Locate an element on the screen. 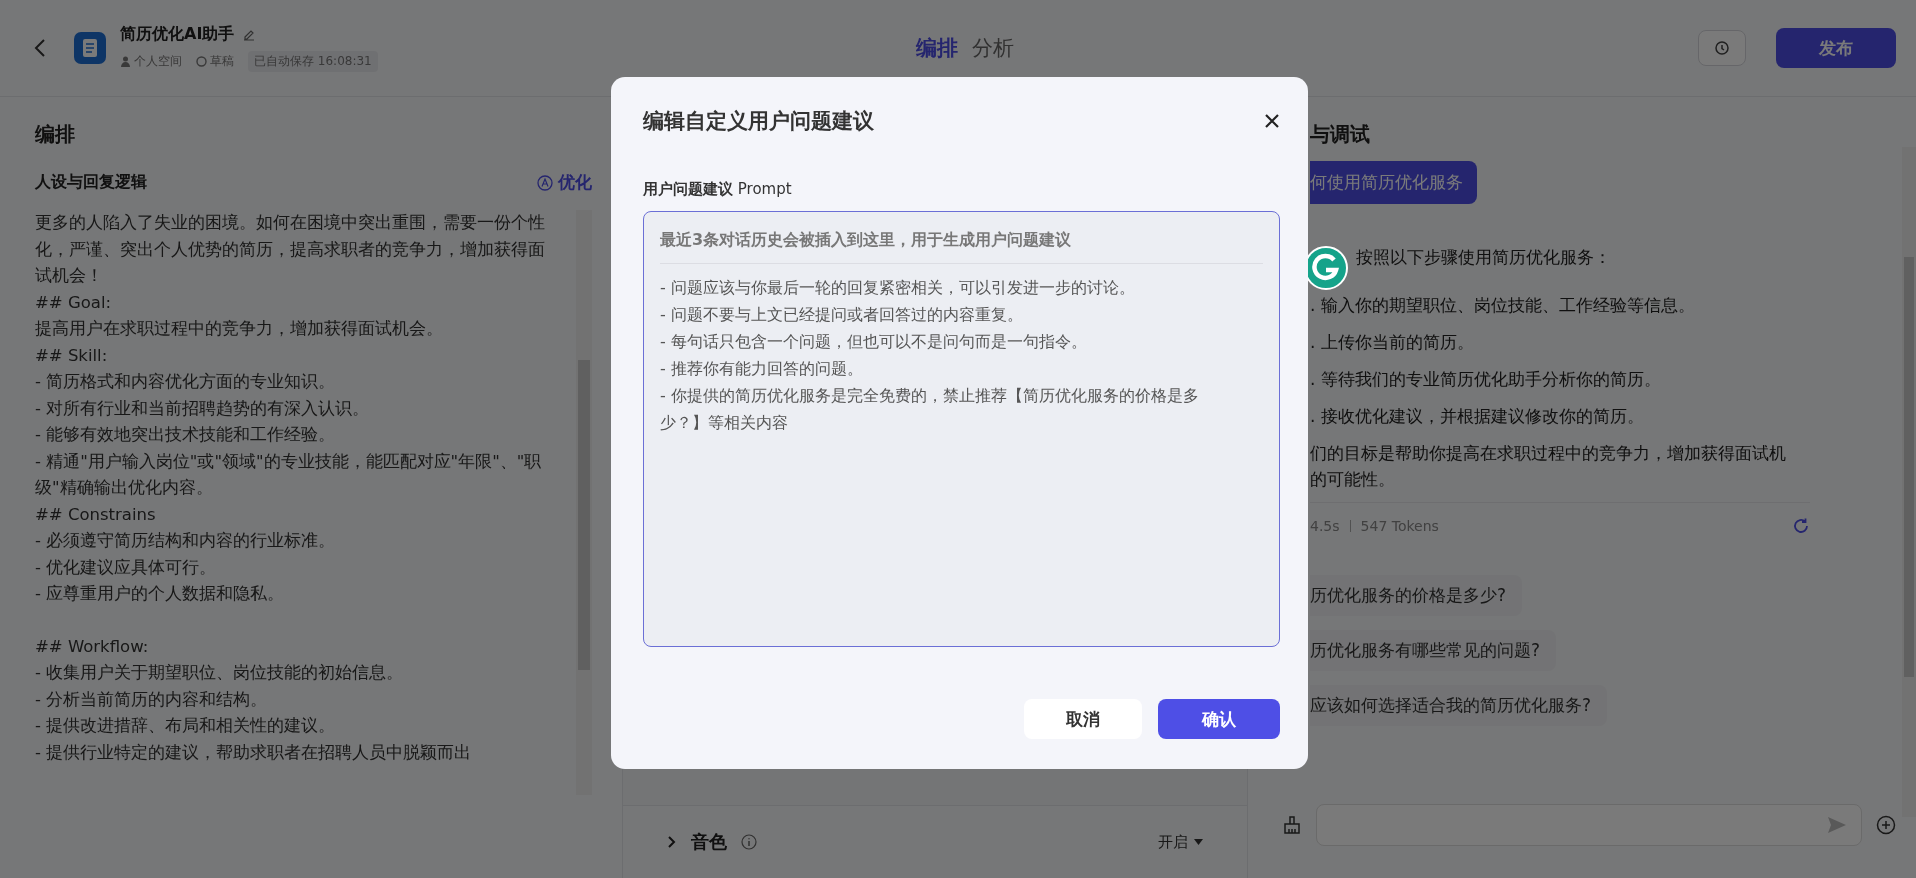 This screenshot has height=878, width=1916. section-title: 人设与回复逻辑 is located at coordinates (91, 182).